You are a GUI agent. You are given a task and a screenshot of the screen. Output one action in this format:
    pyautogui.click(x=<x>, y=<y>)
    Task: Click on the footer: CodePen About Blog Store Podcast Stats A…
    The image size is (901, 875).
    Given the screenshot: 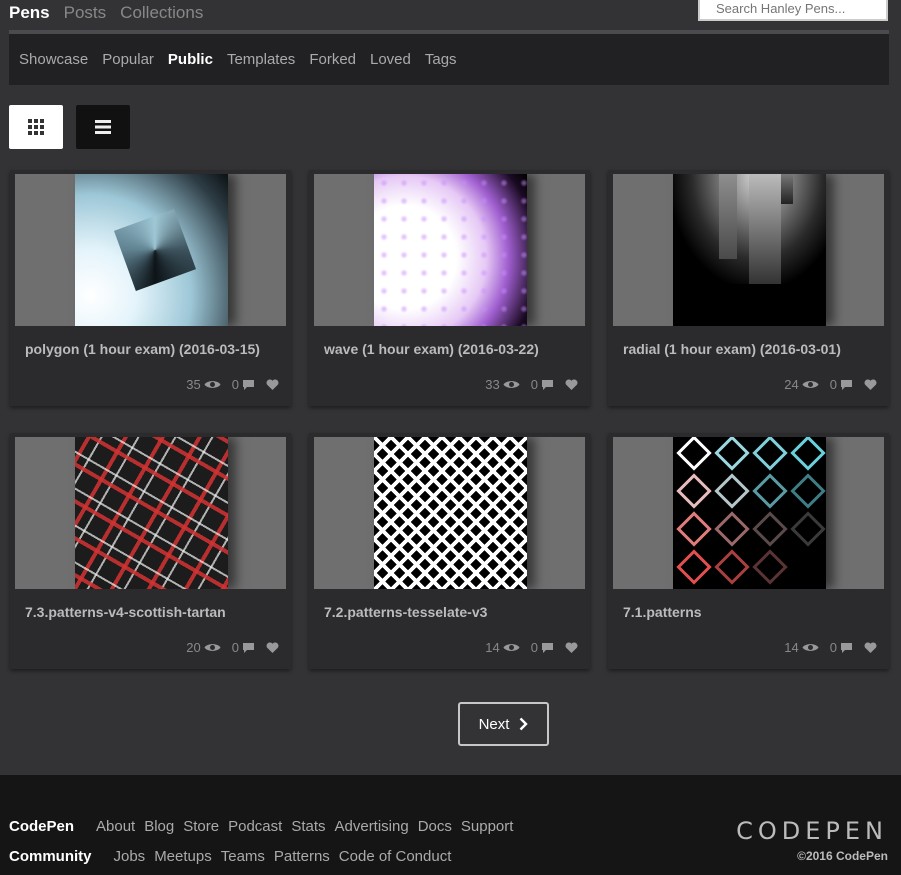 What is the action you would take?
    pyautogui.click(x=450, y=825)
    